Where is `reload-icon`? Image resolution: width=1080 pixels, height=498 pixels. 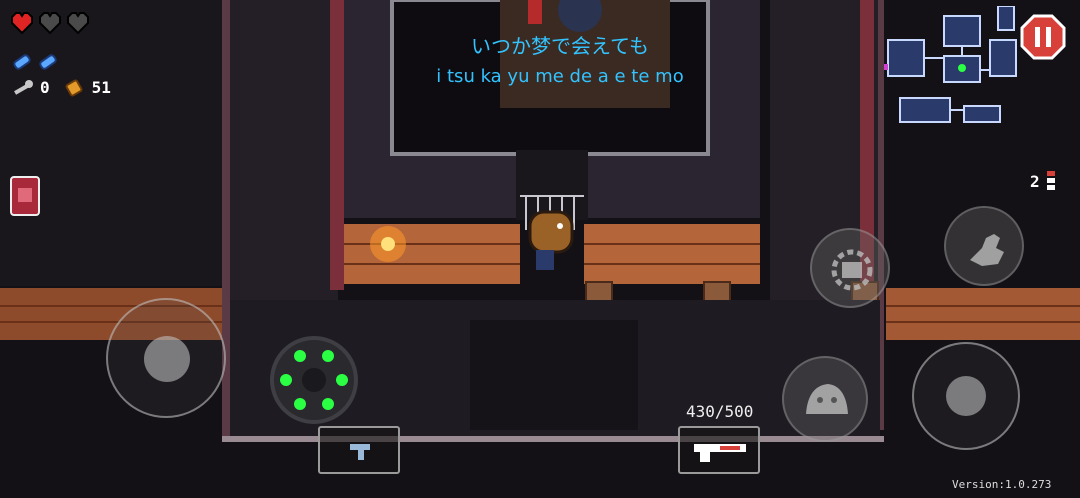 reload-icon is located at coordinates (852, 270).